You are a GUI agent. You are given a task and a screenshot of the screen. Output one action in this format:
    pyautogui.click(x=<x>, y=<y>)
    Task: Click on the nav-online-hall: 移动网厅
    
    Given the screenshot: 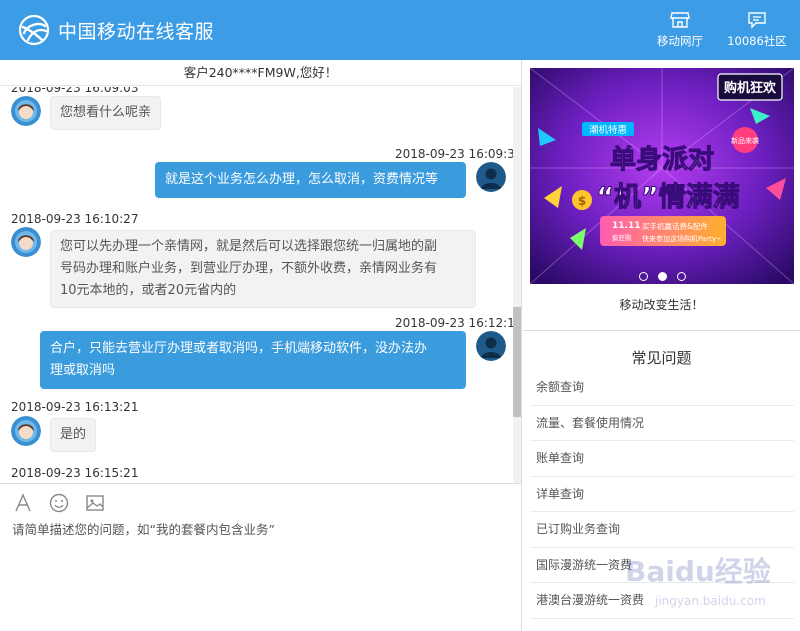 What is the action you would take?
    pyautogui.click(x=680, y=30)
    